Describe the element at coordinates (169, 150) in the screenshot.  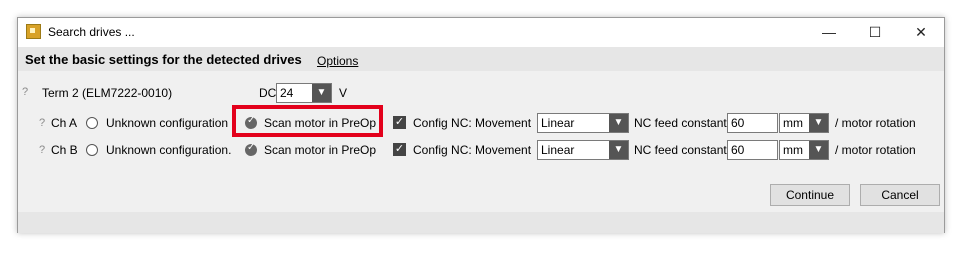
I see `unknown-config-label: Unknown configuration.` at that location.